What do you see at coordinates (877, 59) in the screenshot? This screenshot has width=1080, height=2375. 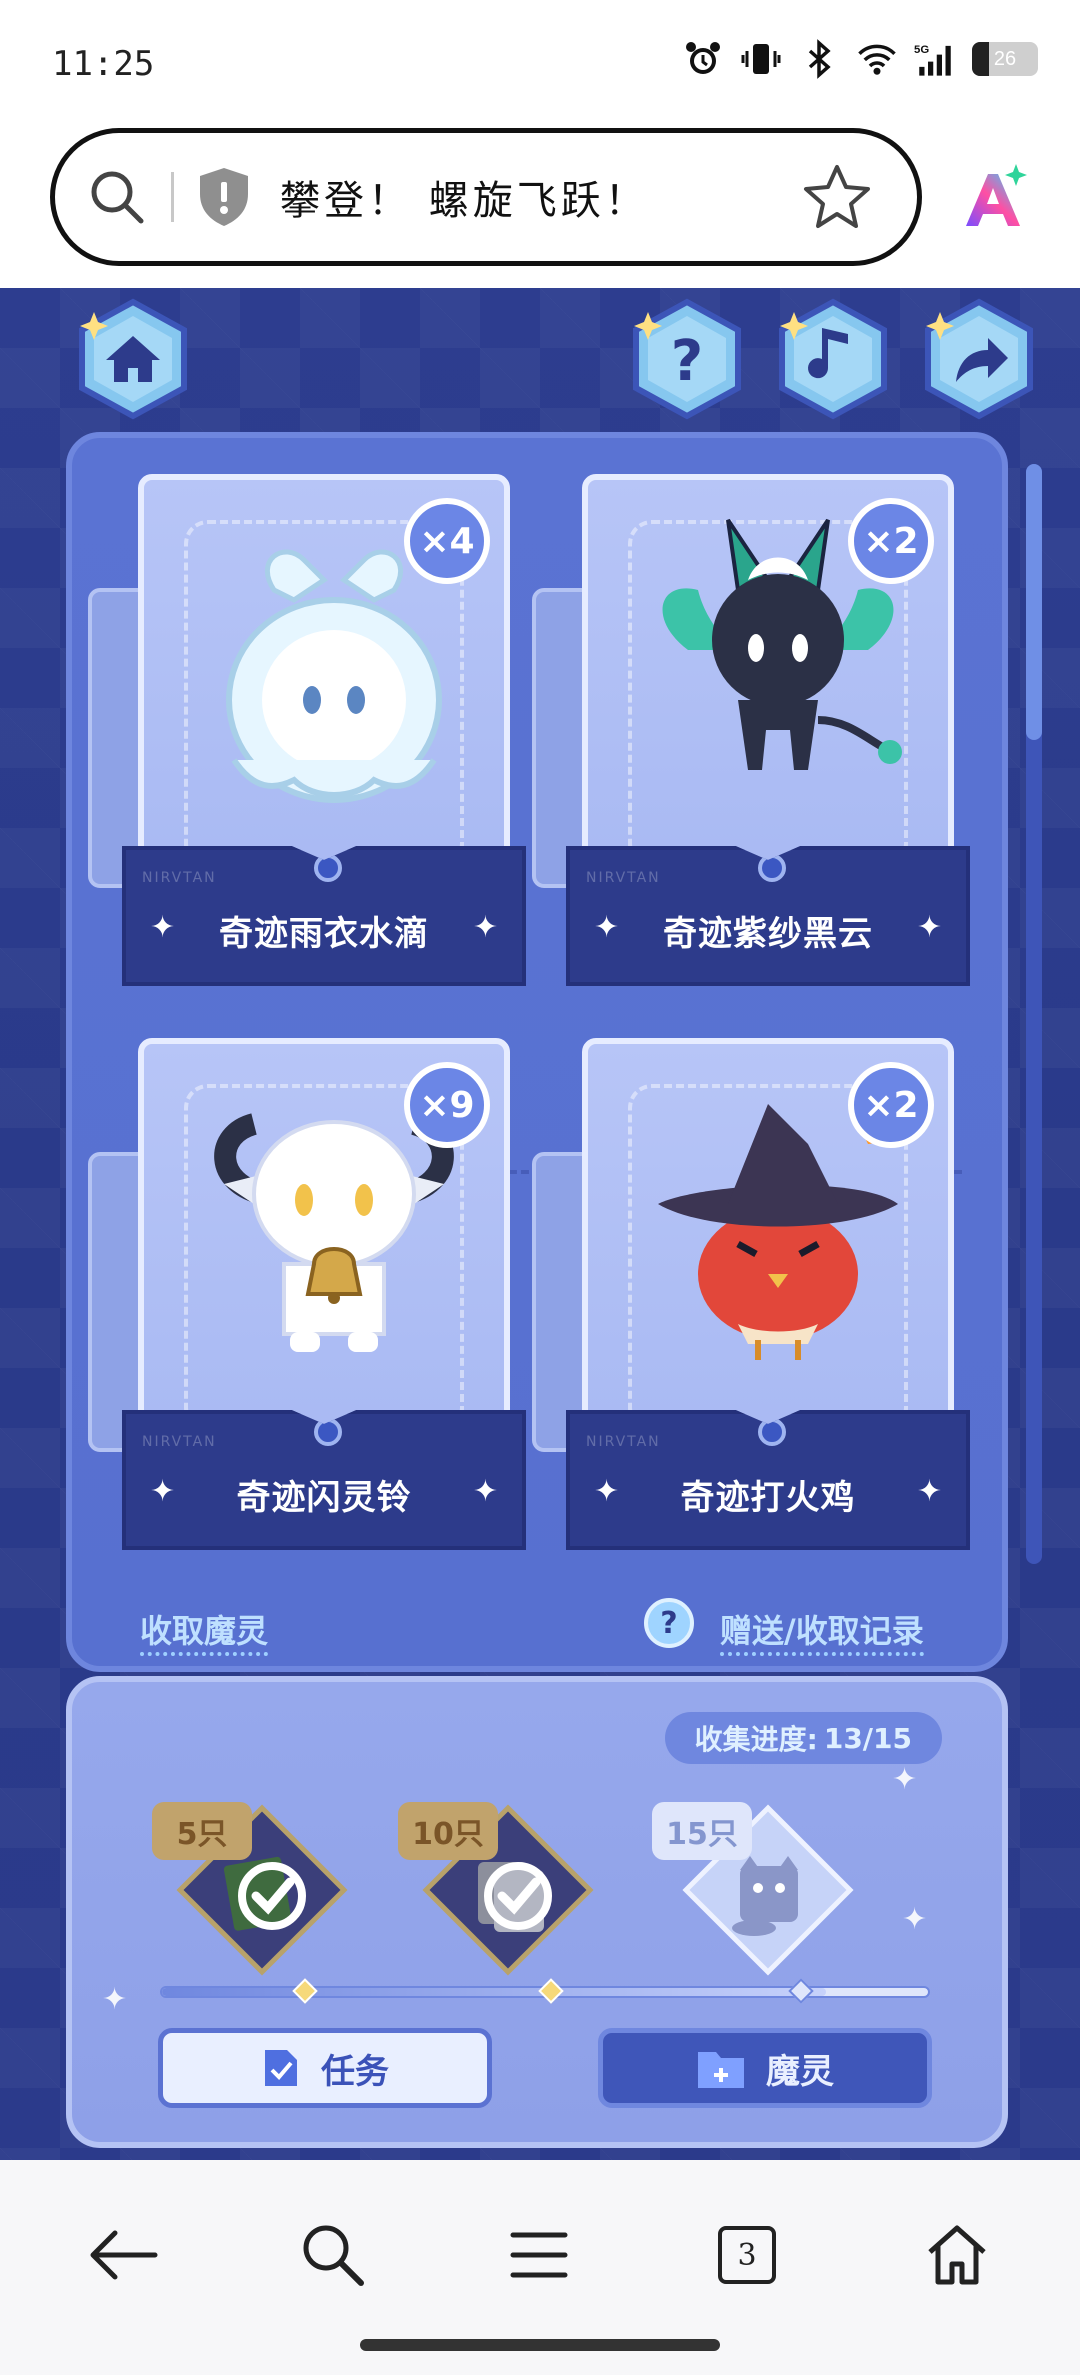 I see `wifi-icon` at bounding box center [877, 59].